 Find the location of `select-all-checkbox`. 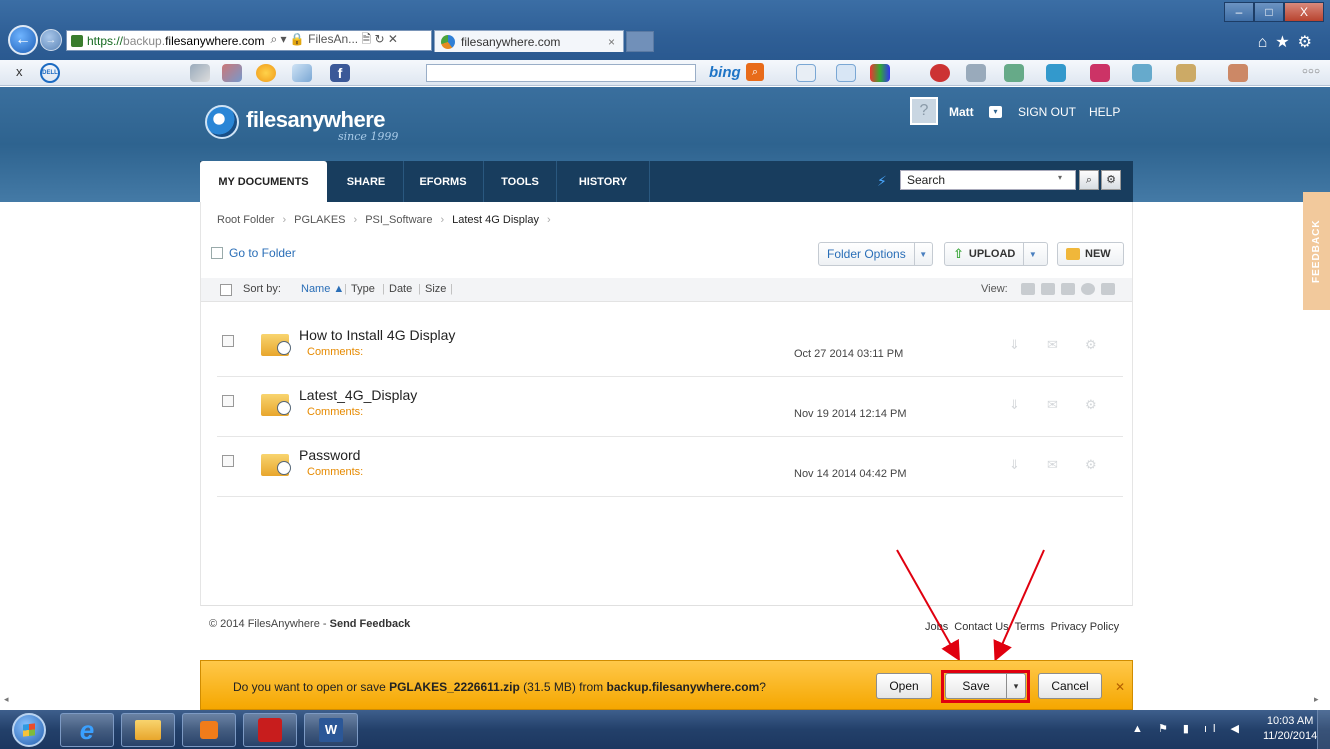

select-all-checkbox is located at coordinates (226, 290).